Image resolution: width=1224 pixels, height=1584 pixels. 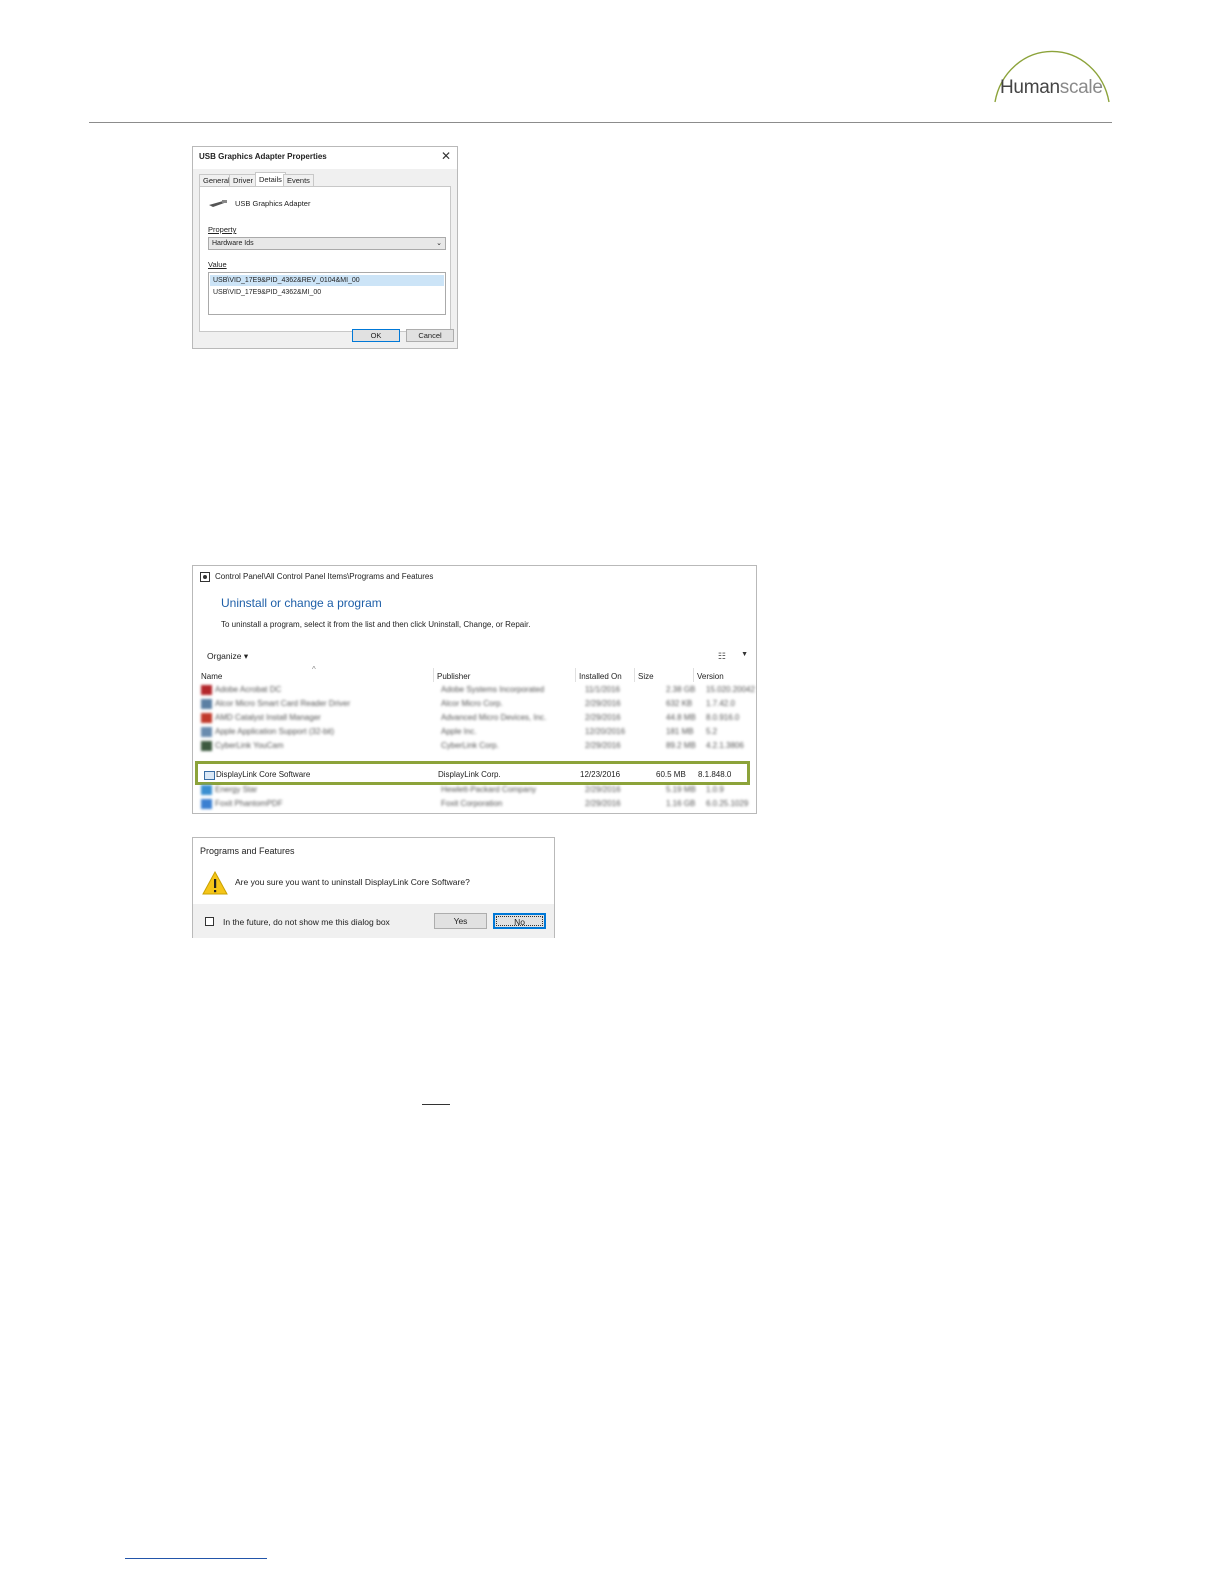 I want to click on row-name: AMD Catalyst Install Manager, so click(x=268, y=717).